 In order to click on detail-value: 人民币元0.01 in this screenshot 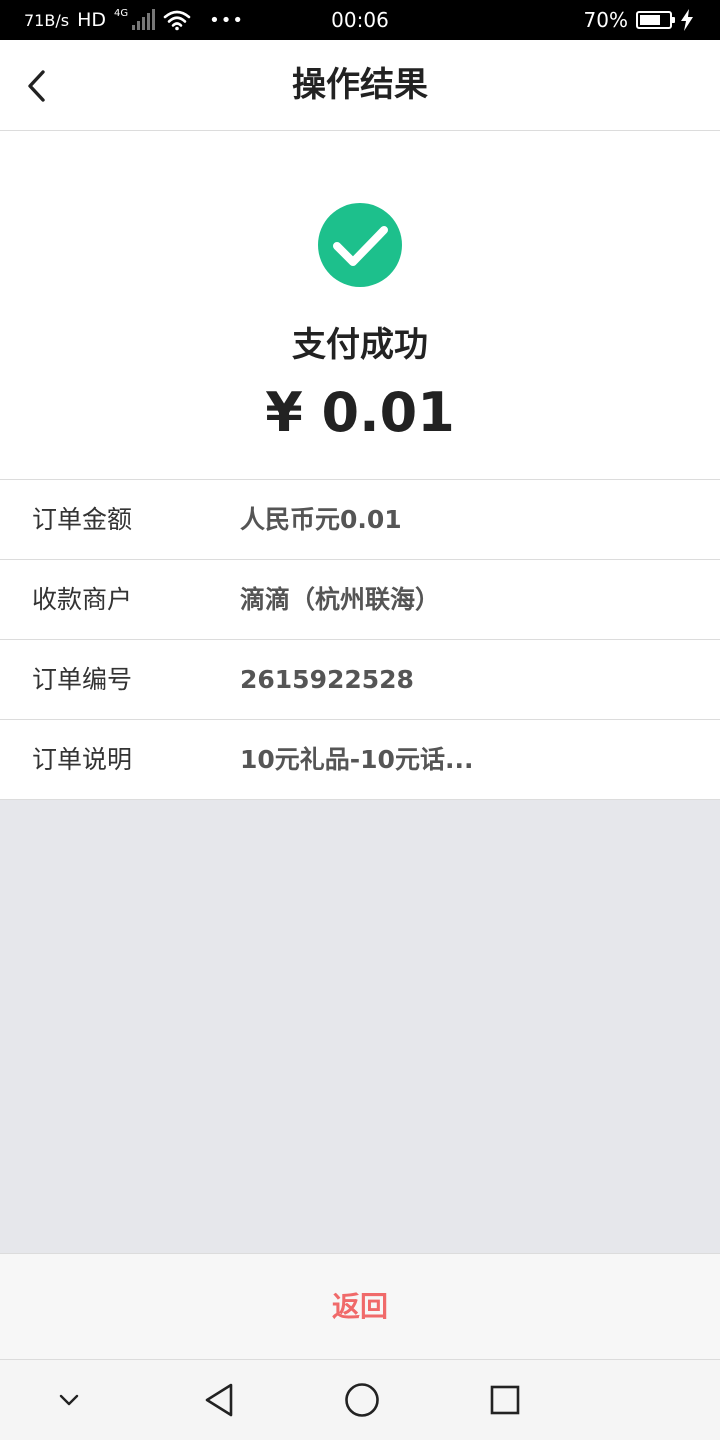, I will do `click(321, 519)`.